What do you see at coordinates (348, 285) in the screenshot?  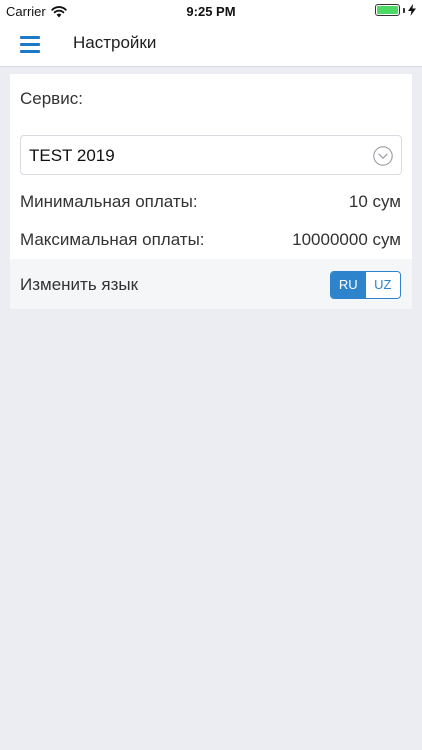 I see `language-option-ru: RU` at bounding box center [348, 285].